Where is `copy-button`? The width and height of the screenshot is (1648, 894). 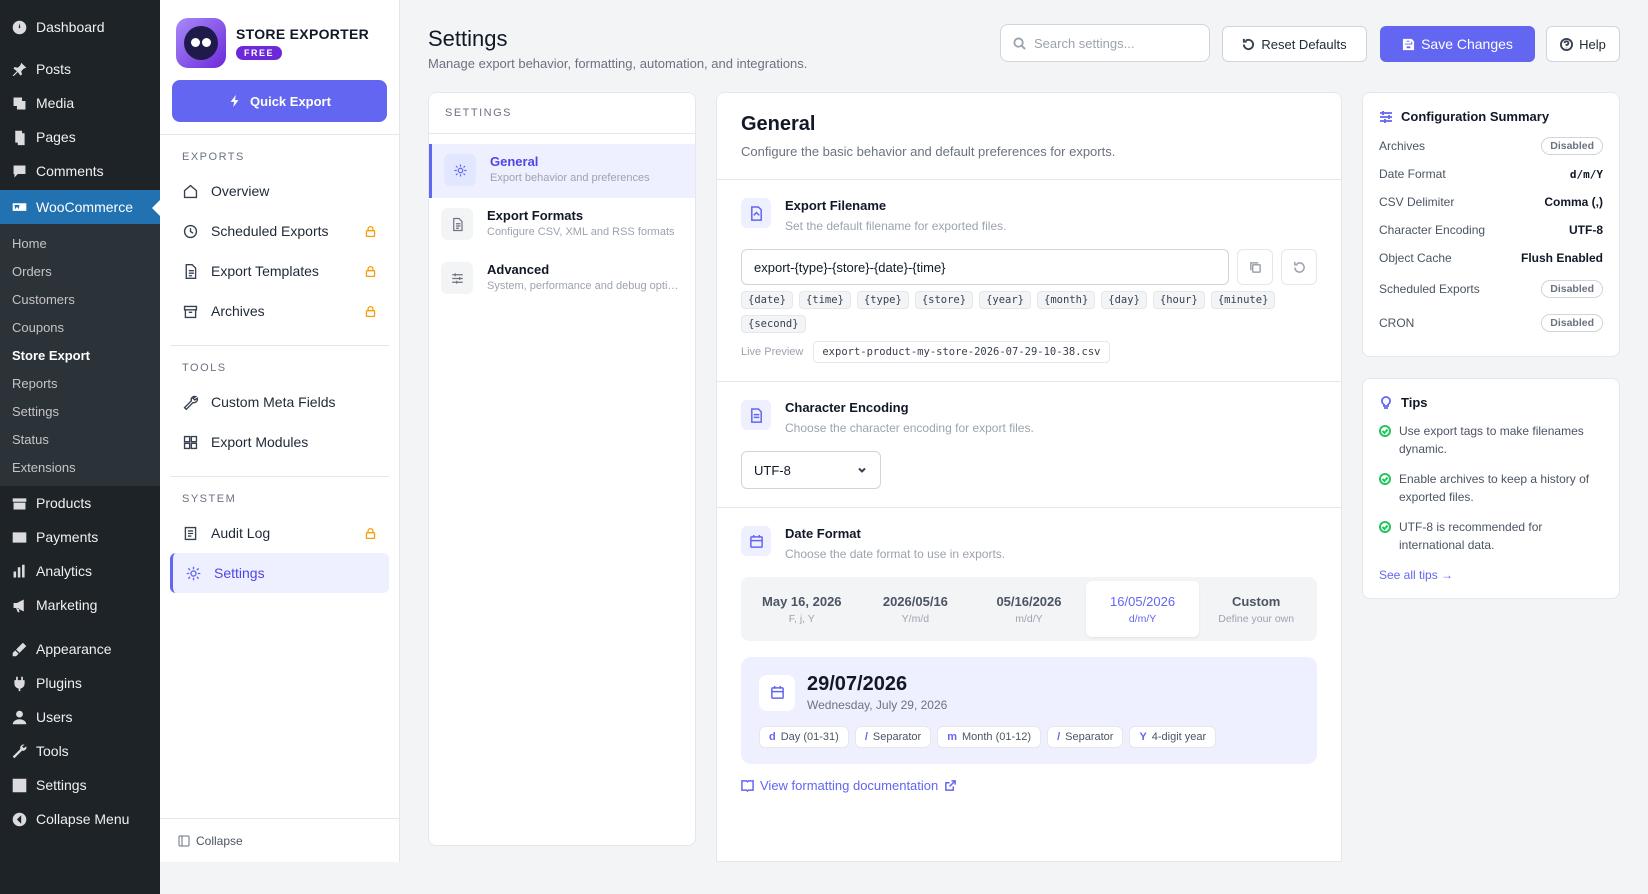 copy-button is located at coordinates (1255, 267).